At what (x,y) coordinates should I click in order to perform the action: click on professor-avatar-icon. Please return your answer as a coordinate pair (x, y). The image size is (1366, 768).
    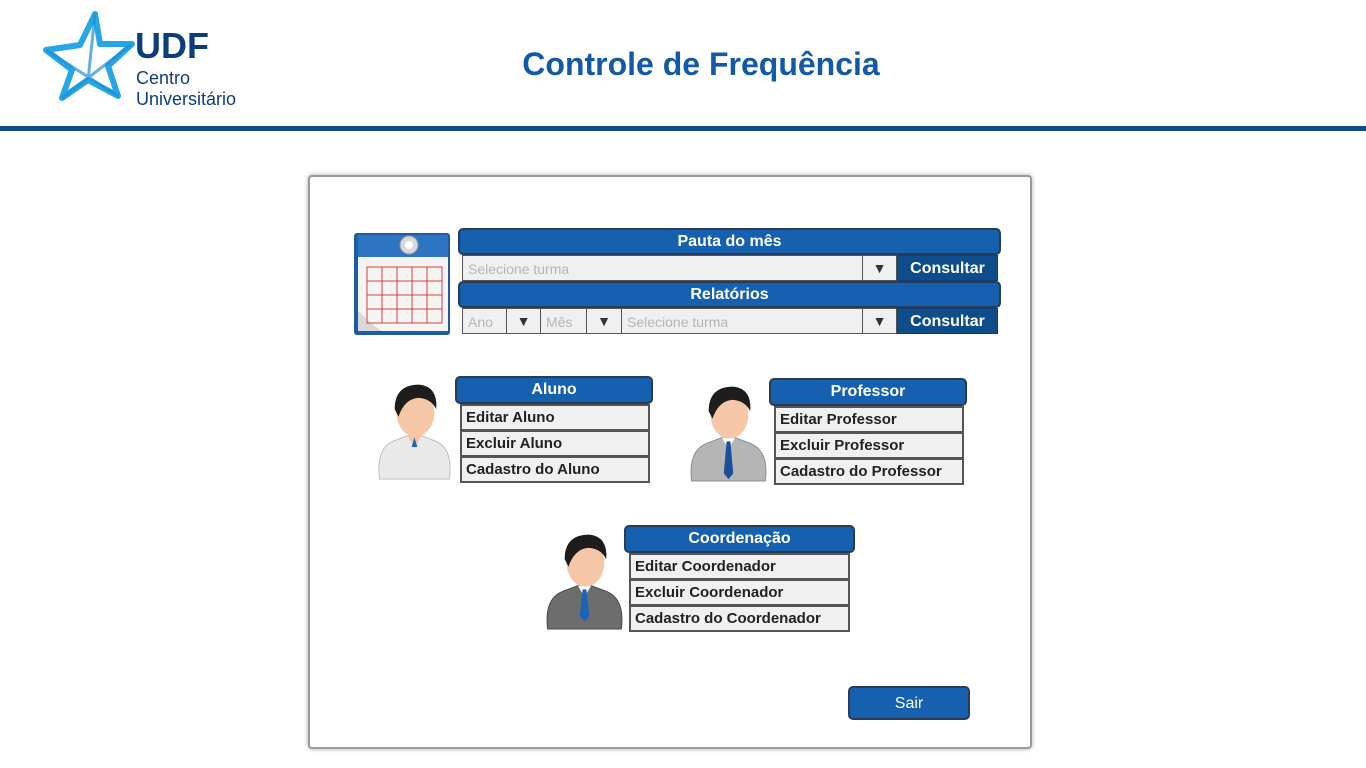
    Looking at the image, I should click on (728, 434).